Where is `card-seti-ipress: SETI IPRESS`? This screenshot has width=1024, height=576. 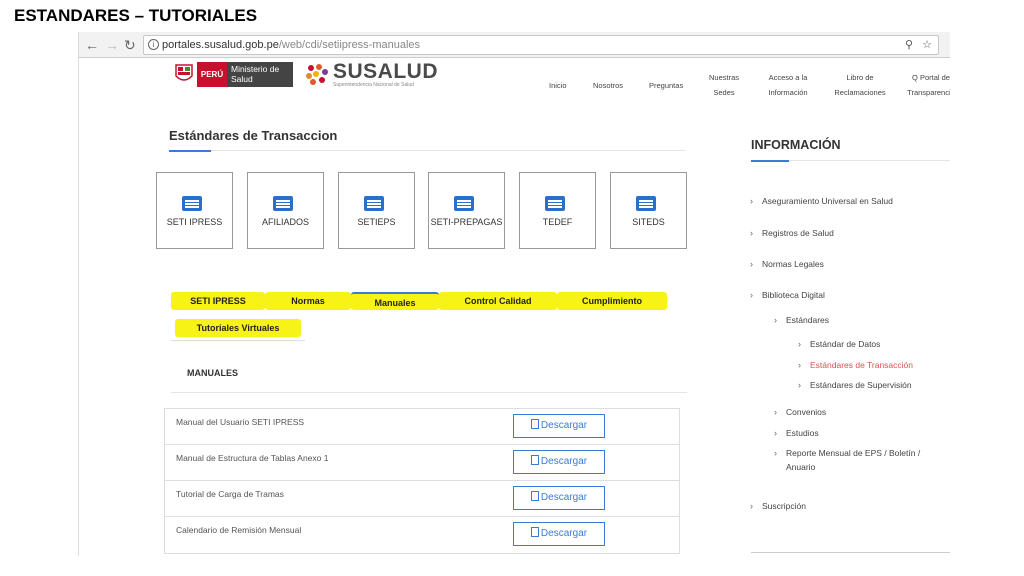 card-seti-ipress: SETI IPRESS is located at coordinates (194, 210).